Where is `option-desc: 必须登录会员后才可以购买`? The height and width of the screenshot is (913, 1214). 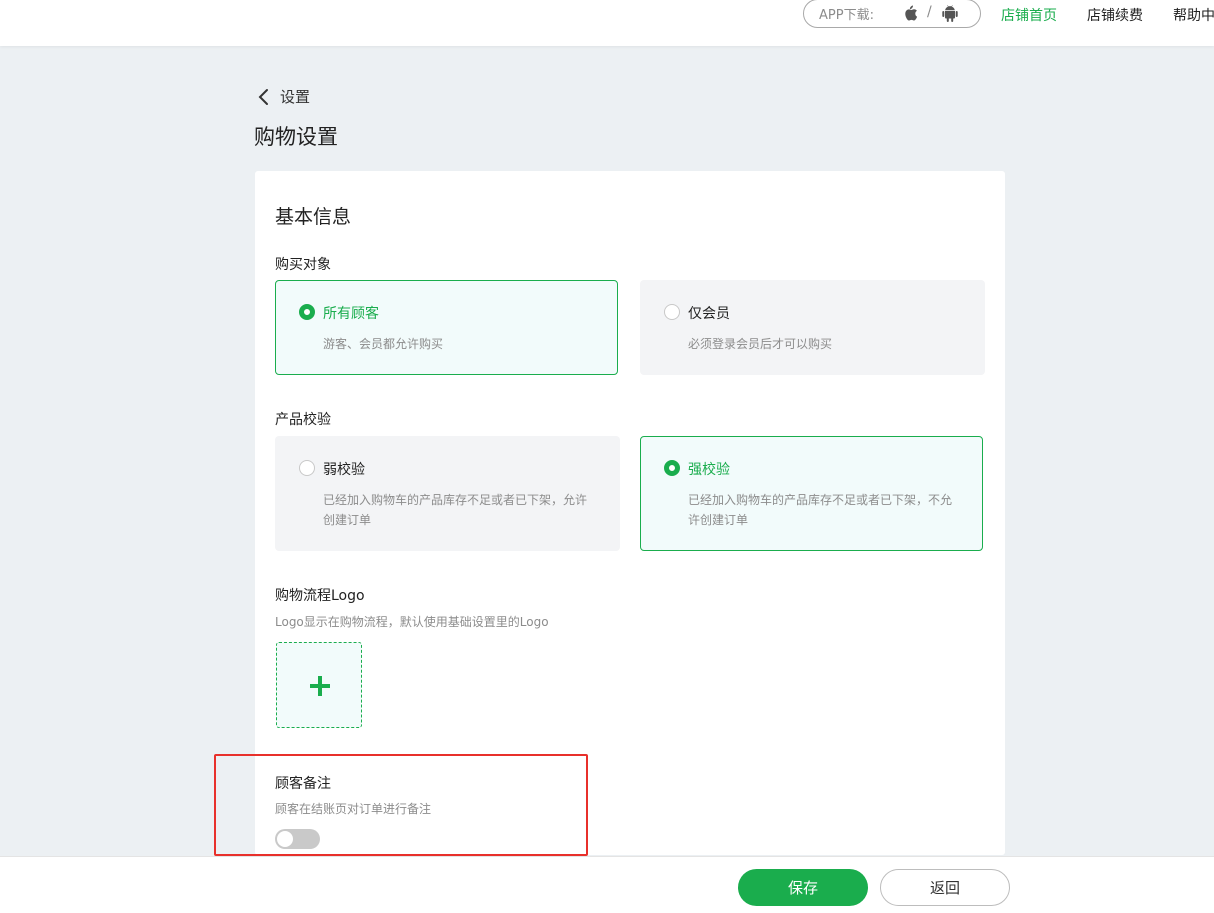
option-desc: 必须登录会员后才可以购买 is located at coordinates (760, 344).